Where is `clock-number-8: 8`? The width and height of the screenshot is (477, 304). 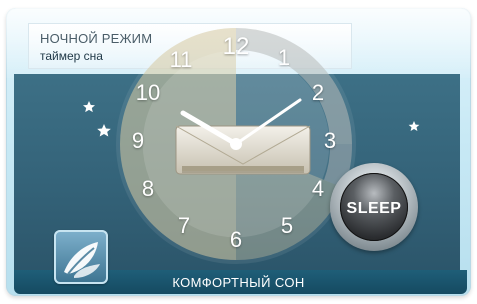
clock-number-8: 8 is located at coordinates (148, 188).